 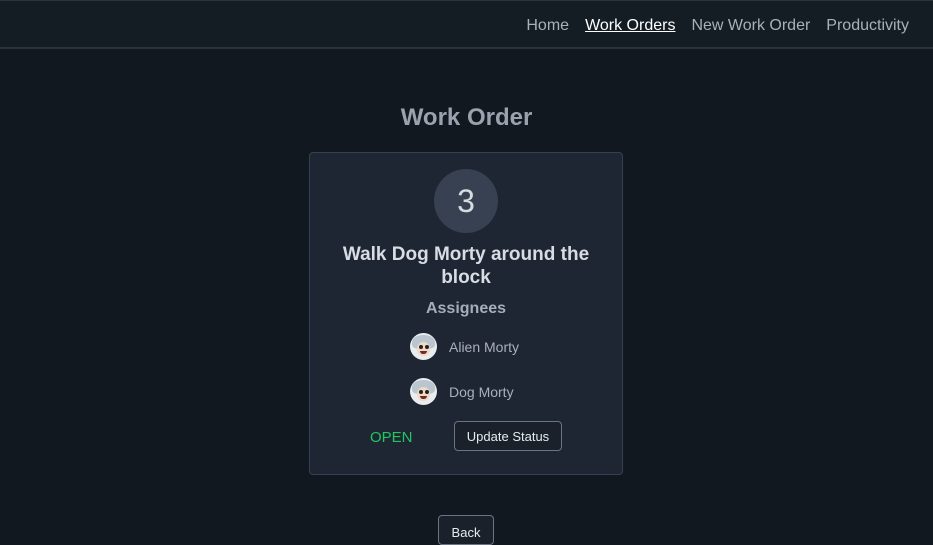 What do you see at coordinates (630, 26) in the screenshot?
I see `nav-link-work-orders: Work Orders` at bounding box center [630, 26].